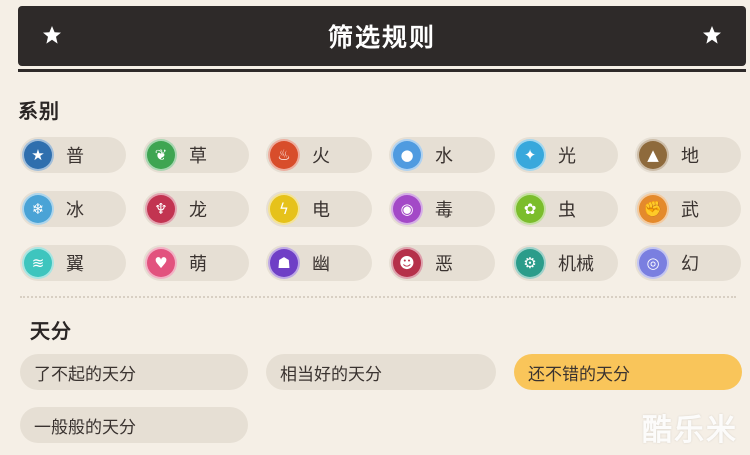 The height and width of the screenshot is (455, 750). I want to click on type-chip-label: 幽, so click(321, 264).